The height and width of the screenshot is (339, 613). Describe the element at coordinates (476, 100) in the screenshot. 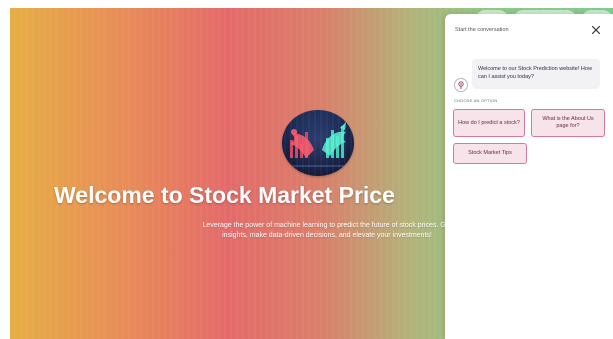

I see `options-label: CHOOSE AN OPTION` at that location.